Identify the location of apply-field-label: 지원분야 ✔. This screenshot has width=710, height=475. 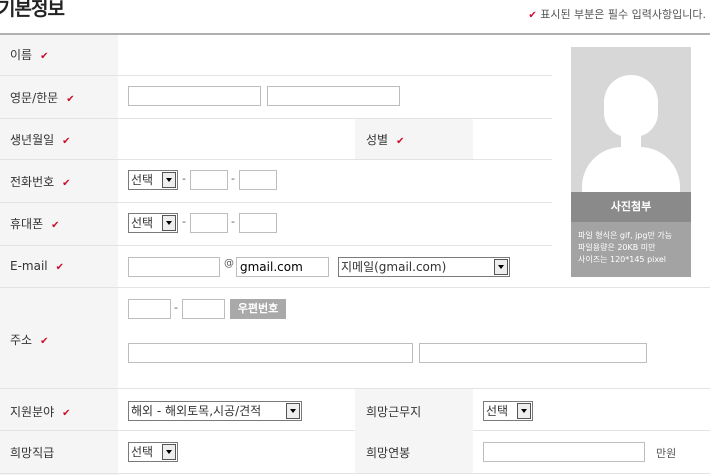
(40, 412).